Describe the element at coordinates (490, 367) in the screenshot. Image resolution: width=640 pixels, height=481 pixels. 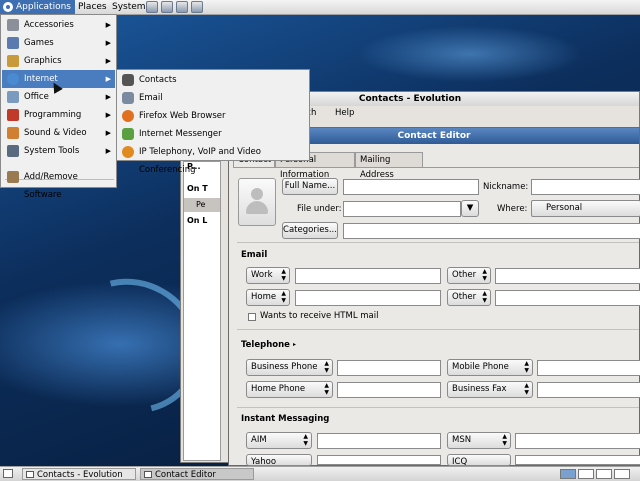
I see `phone-2-type-select: Mobile Phone ▲ ▼` at that location.